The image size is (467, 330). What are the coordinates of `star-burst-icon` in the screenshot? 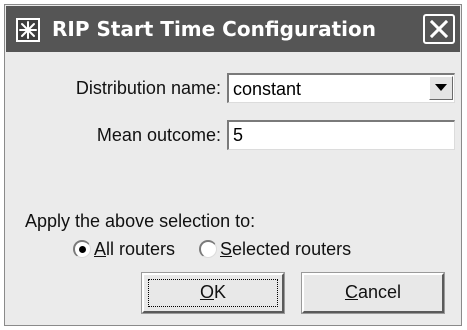 It's located at (28, 30).